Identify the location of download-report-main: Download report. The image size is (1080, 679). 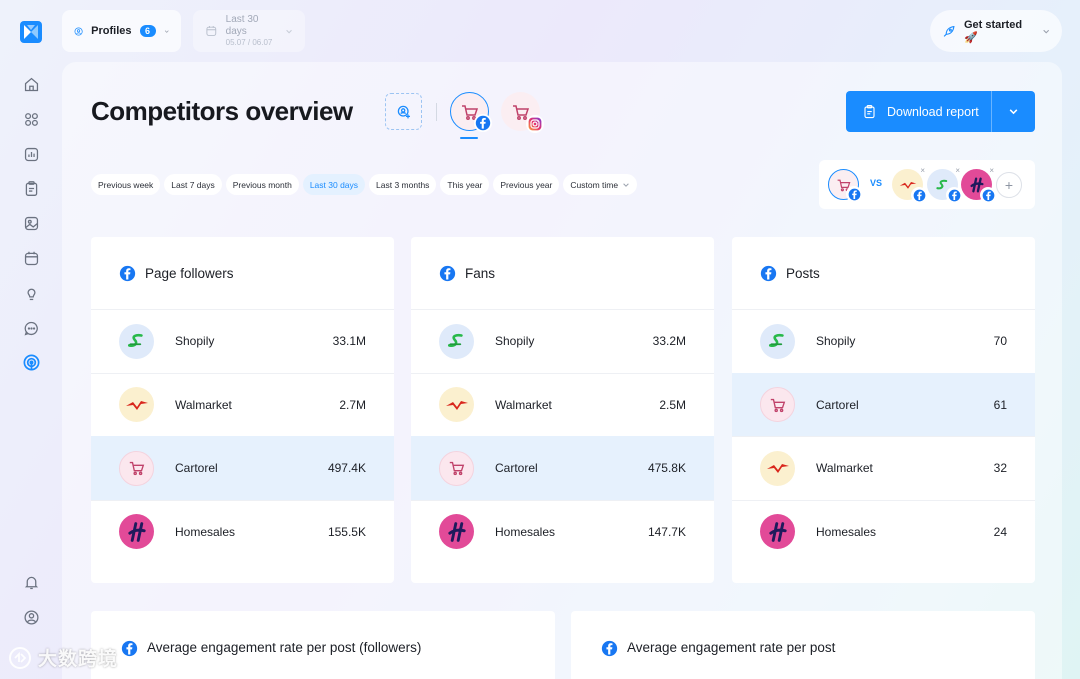
(918, 111).